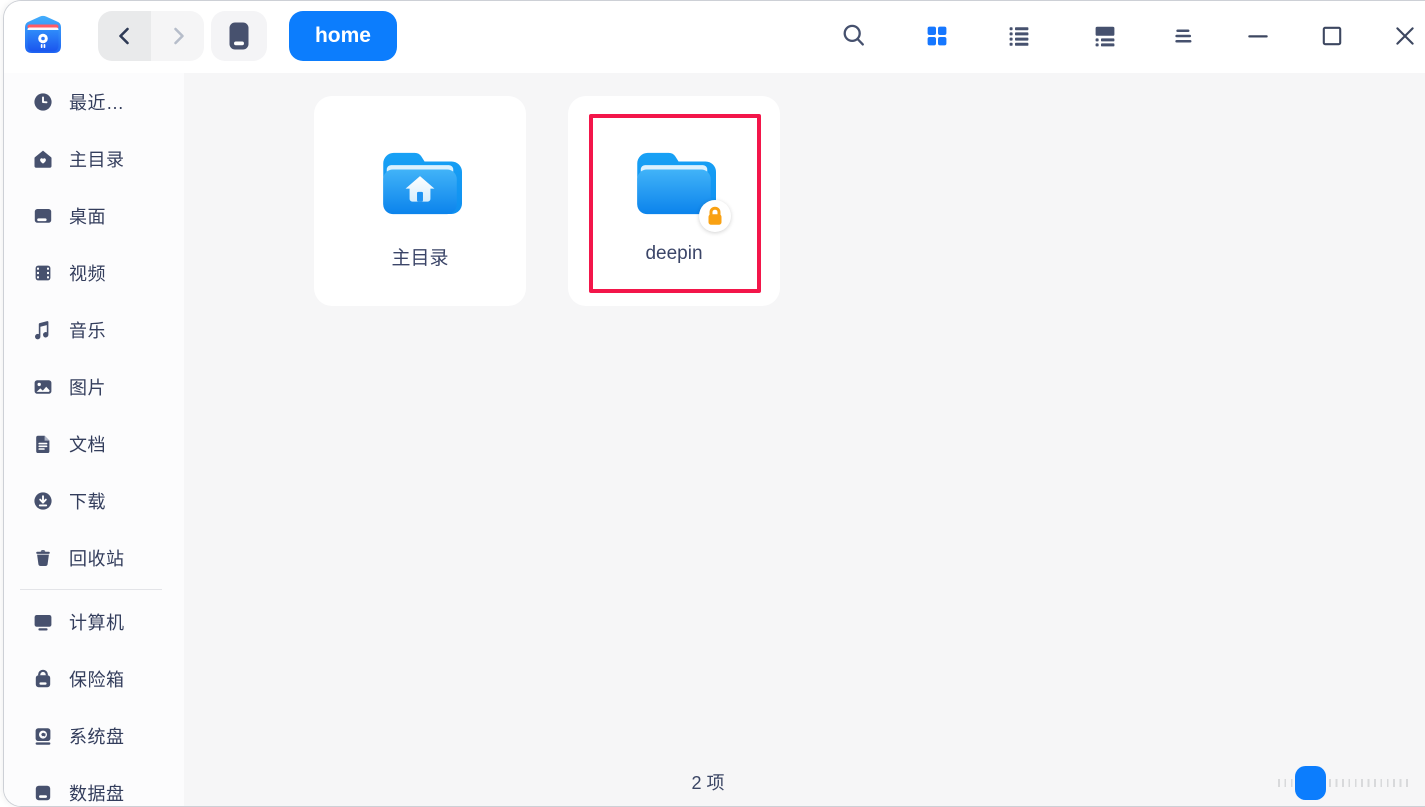 The width and height of the screenshot is (1425, 807). What do you see at coordinates (87, 501) in the screenshot?
I see `sidebar-item-label: 下载` at bounding box center [87, 501].